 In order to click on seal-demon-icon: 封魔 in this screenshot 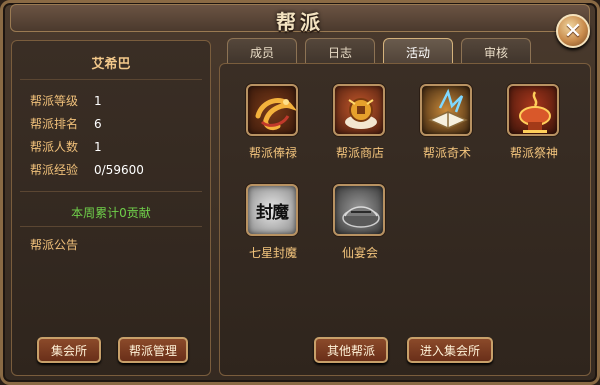, I will do `click(272, 210)`.